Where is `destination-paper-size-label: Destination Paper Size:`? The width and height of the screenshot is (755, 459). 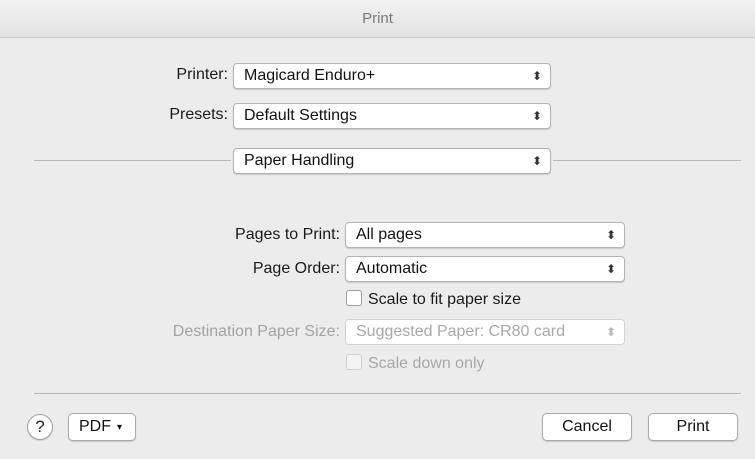 destination-paper-size-label: Destination Paper Size: is located at coordinates (256, 331).